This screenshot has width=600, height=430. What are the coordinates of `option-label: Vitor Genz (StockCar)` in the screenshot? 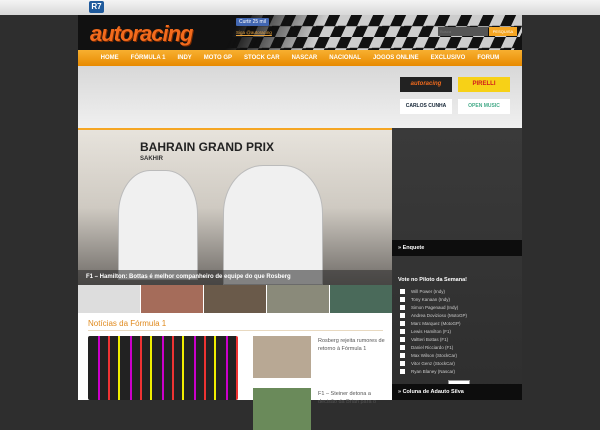 It's located at (433, 363).